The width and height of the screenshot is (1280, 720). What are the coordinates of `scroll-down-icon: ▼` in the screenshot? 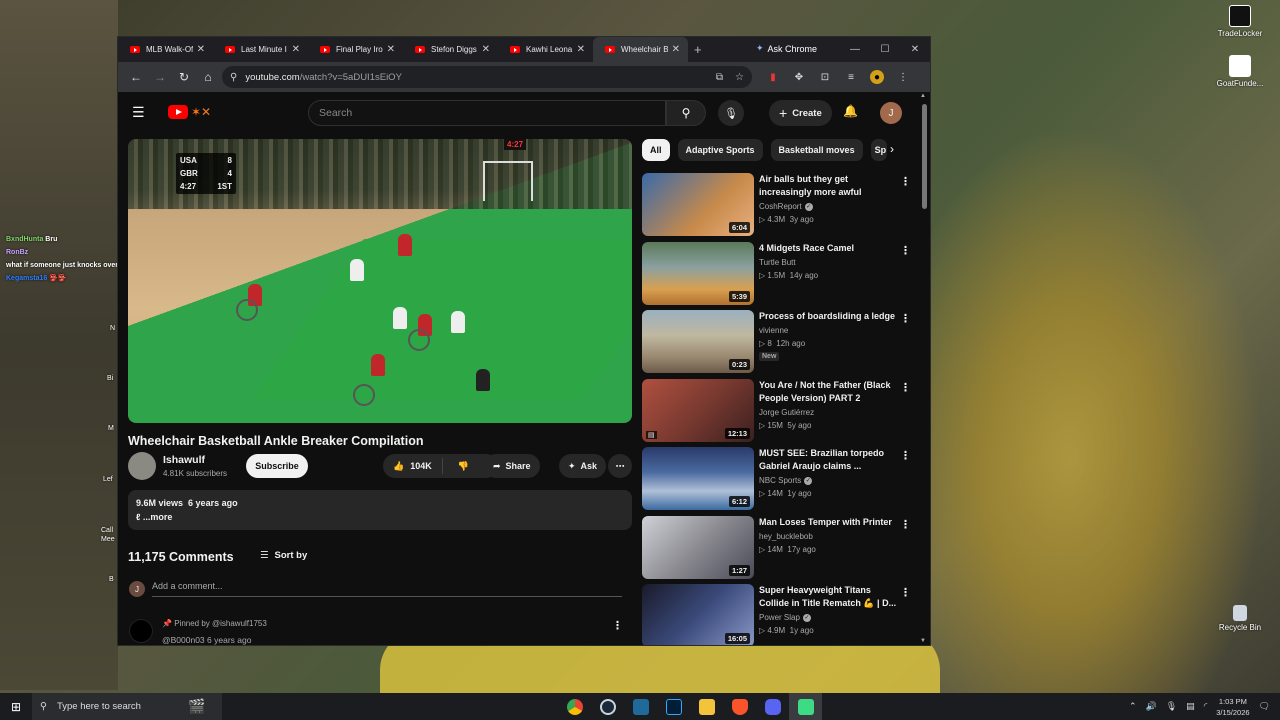 It's located at (923, 641).